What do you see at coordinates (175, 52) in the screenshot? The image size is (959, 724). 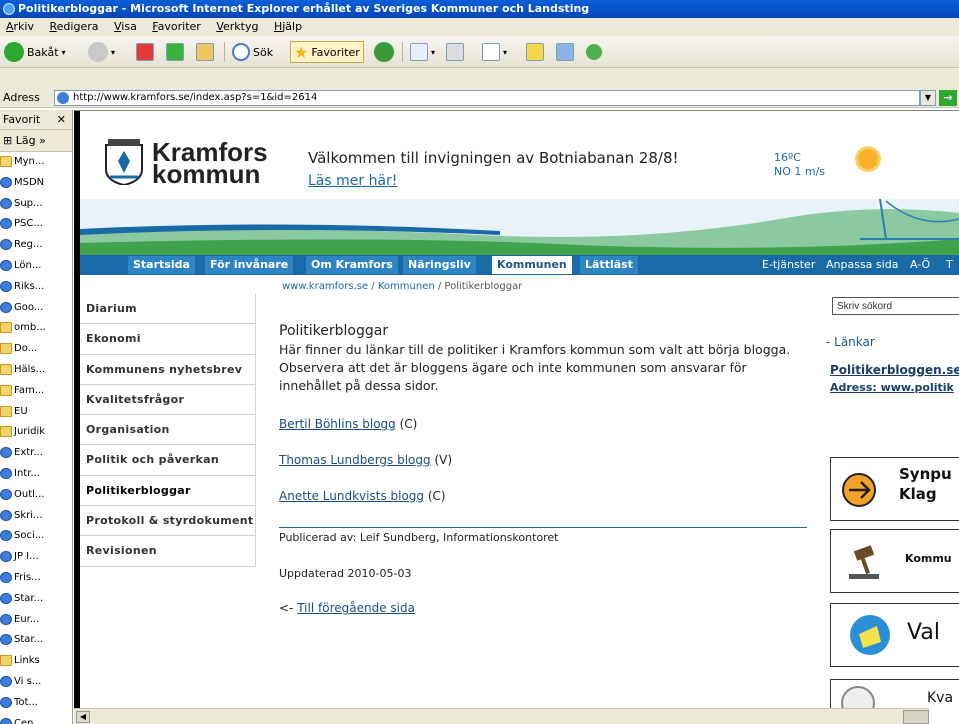 I see `refresh-button` at bounding box center [175, 52].